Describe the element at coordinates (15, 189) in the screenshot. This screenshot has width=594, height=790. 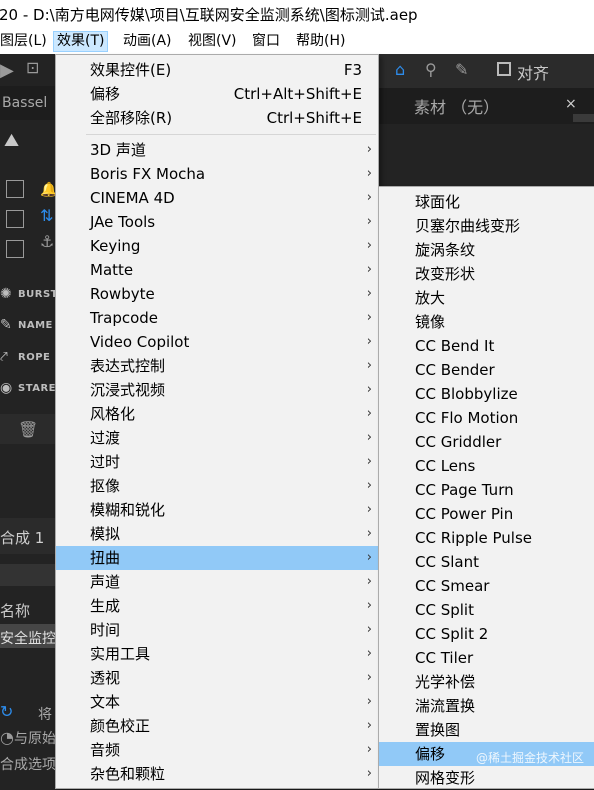
I see `anchor-top-button` at that location.